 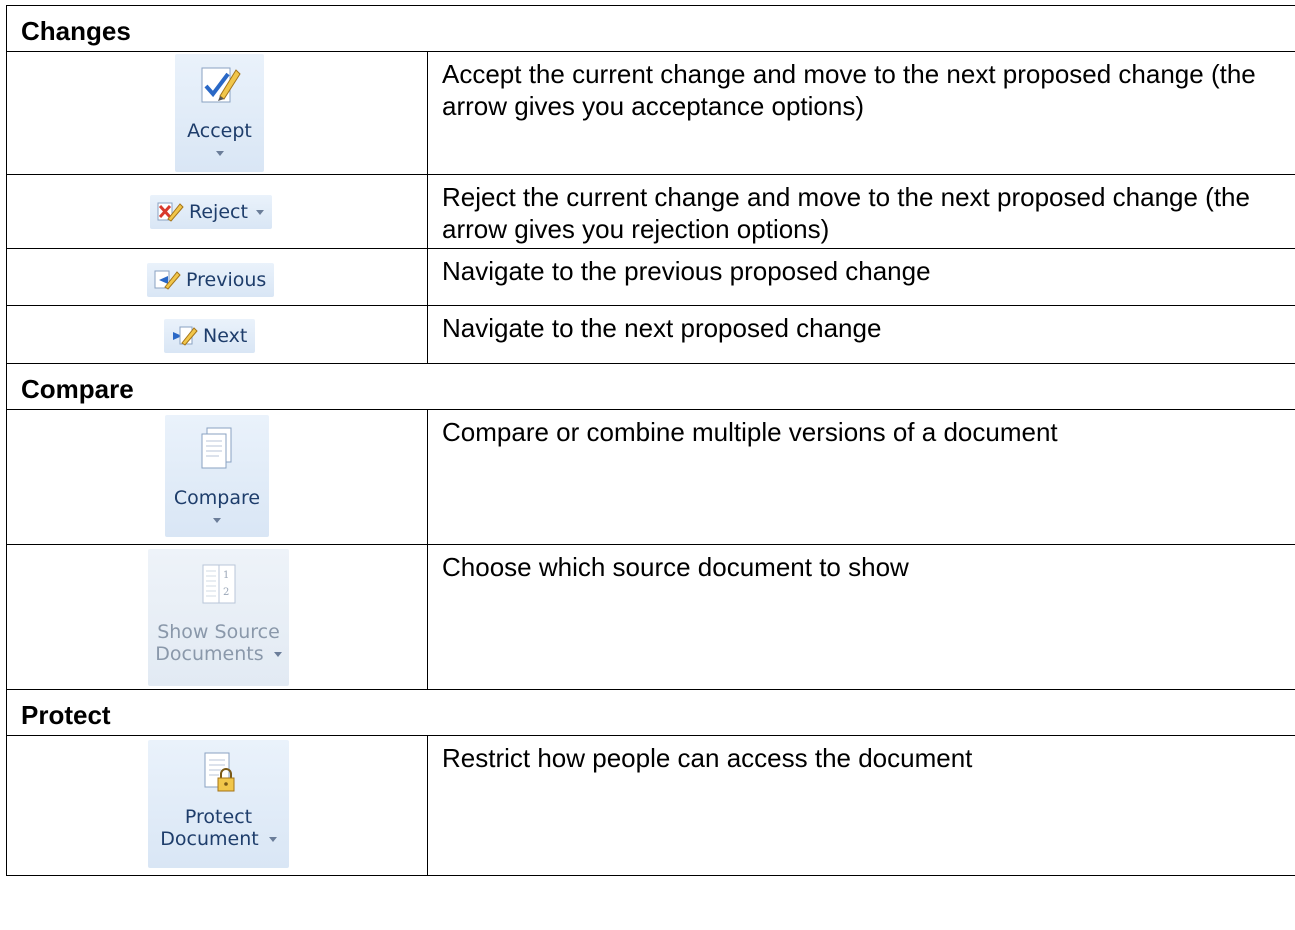 I want to click on section-title: Changes, so click(x=650, y=28).